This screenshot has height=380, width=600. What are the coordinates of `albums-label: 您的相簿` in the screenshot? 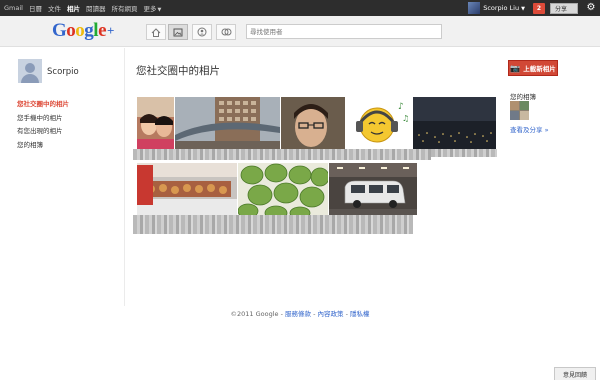 It's located at (523, 97).